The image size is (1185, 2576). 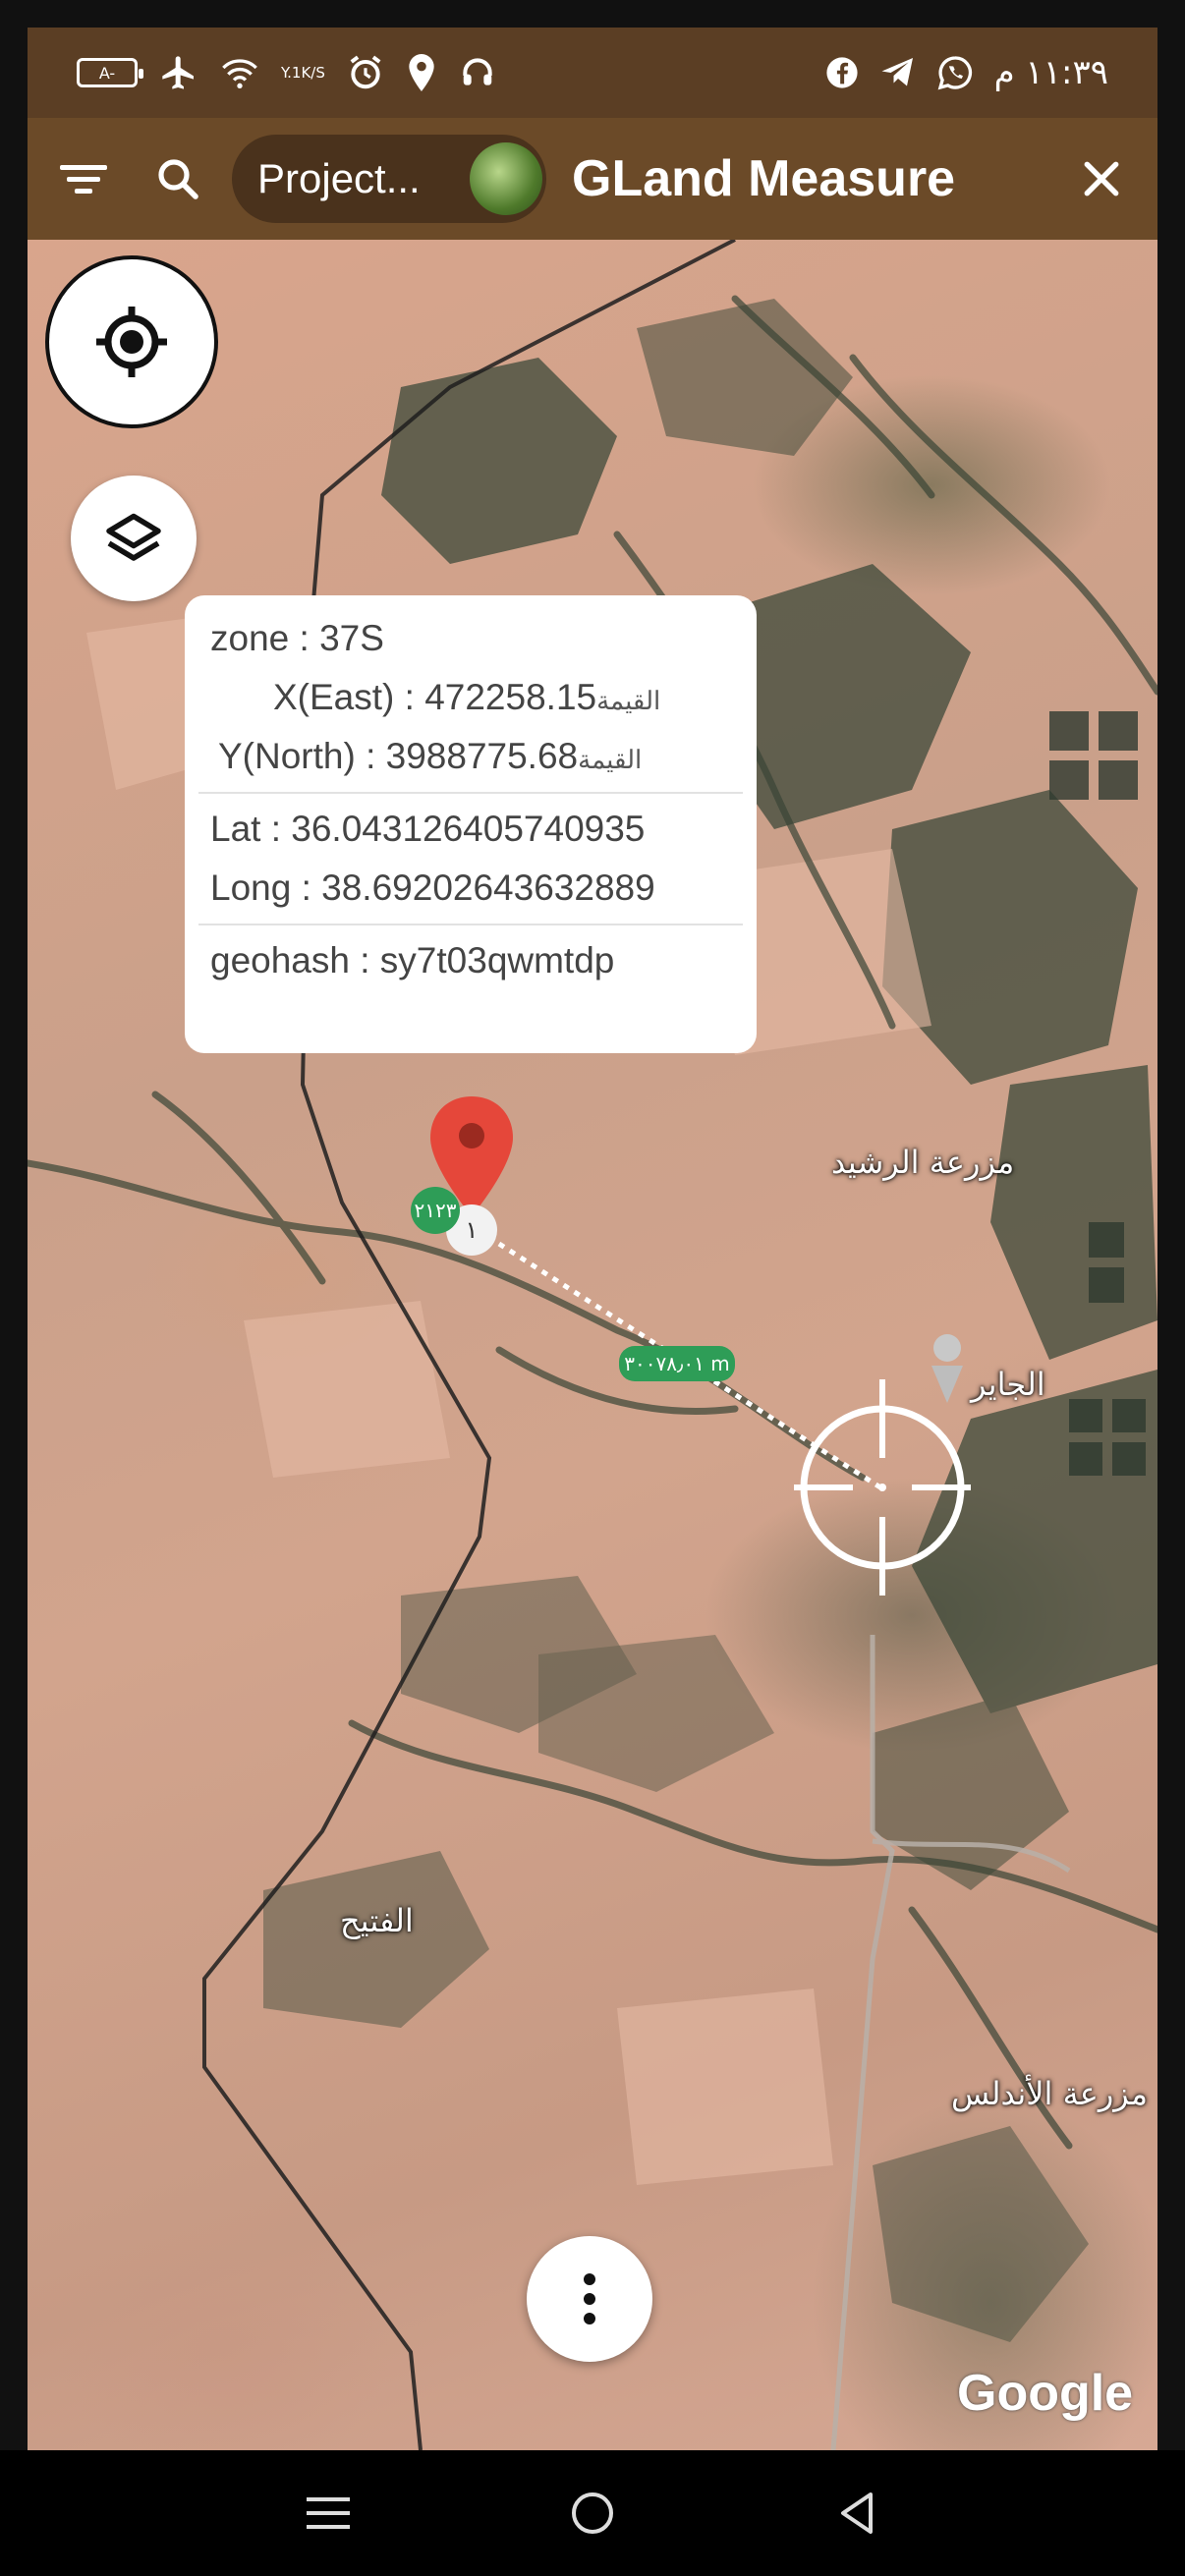 I want to click on network-speed: Y.1 K/S, so click(x=303, y=73).